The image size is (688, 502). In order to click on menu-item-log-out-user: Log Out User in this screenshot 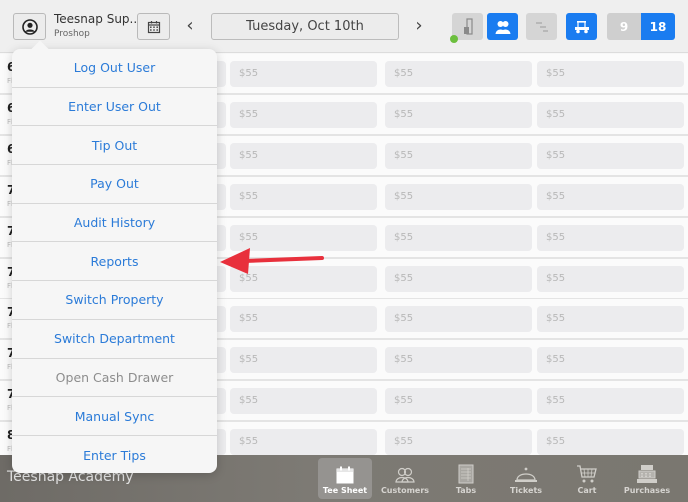, I will do `click(114, 68)`.